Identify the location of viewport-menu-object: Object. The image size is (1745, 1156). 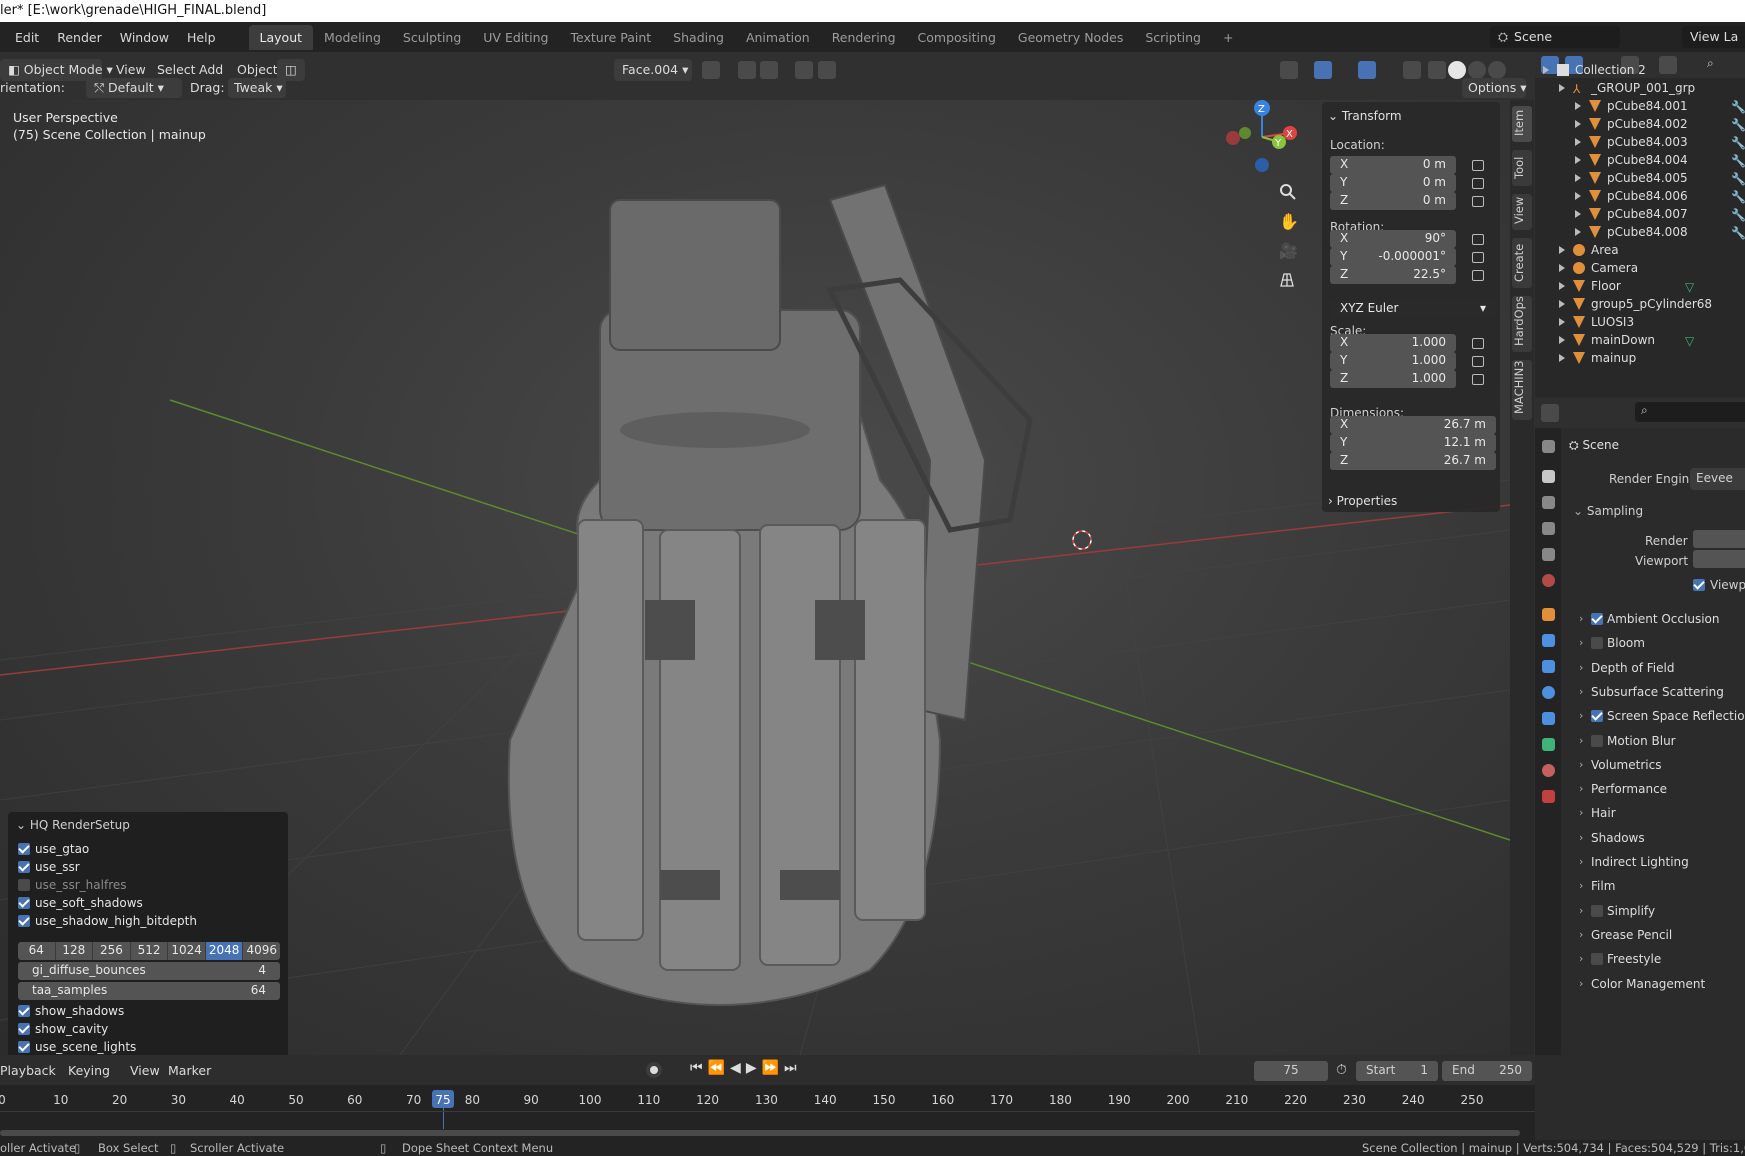
(257, 69).